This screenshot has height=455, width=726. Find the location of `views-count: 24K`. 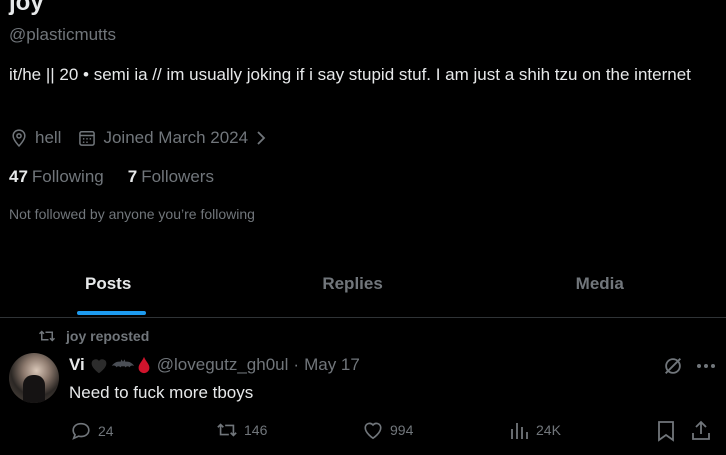

views-count: 24K is located at coordinates (548, 430).